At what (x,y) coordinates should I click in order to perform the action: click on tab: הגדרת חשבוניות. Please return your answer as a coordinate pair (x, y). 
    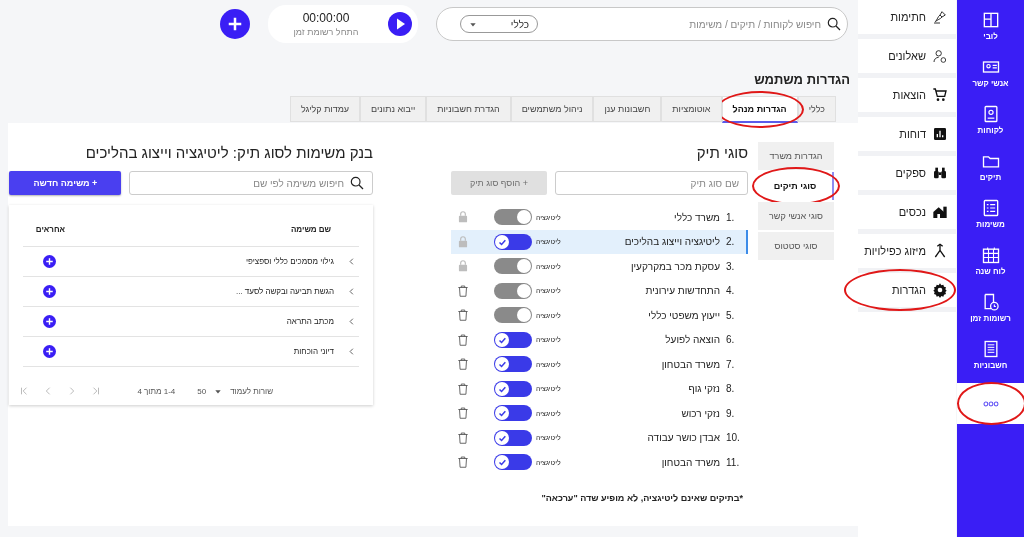
    Looking at the image, I should click on (468, 109).